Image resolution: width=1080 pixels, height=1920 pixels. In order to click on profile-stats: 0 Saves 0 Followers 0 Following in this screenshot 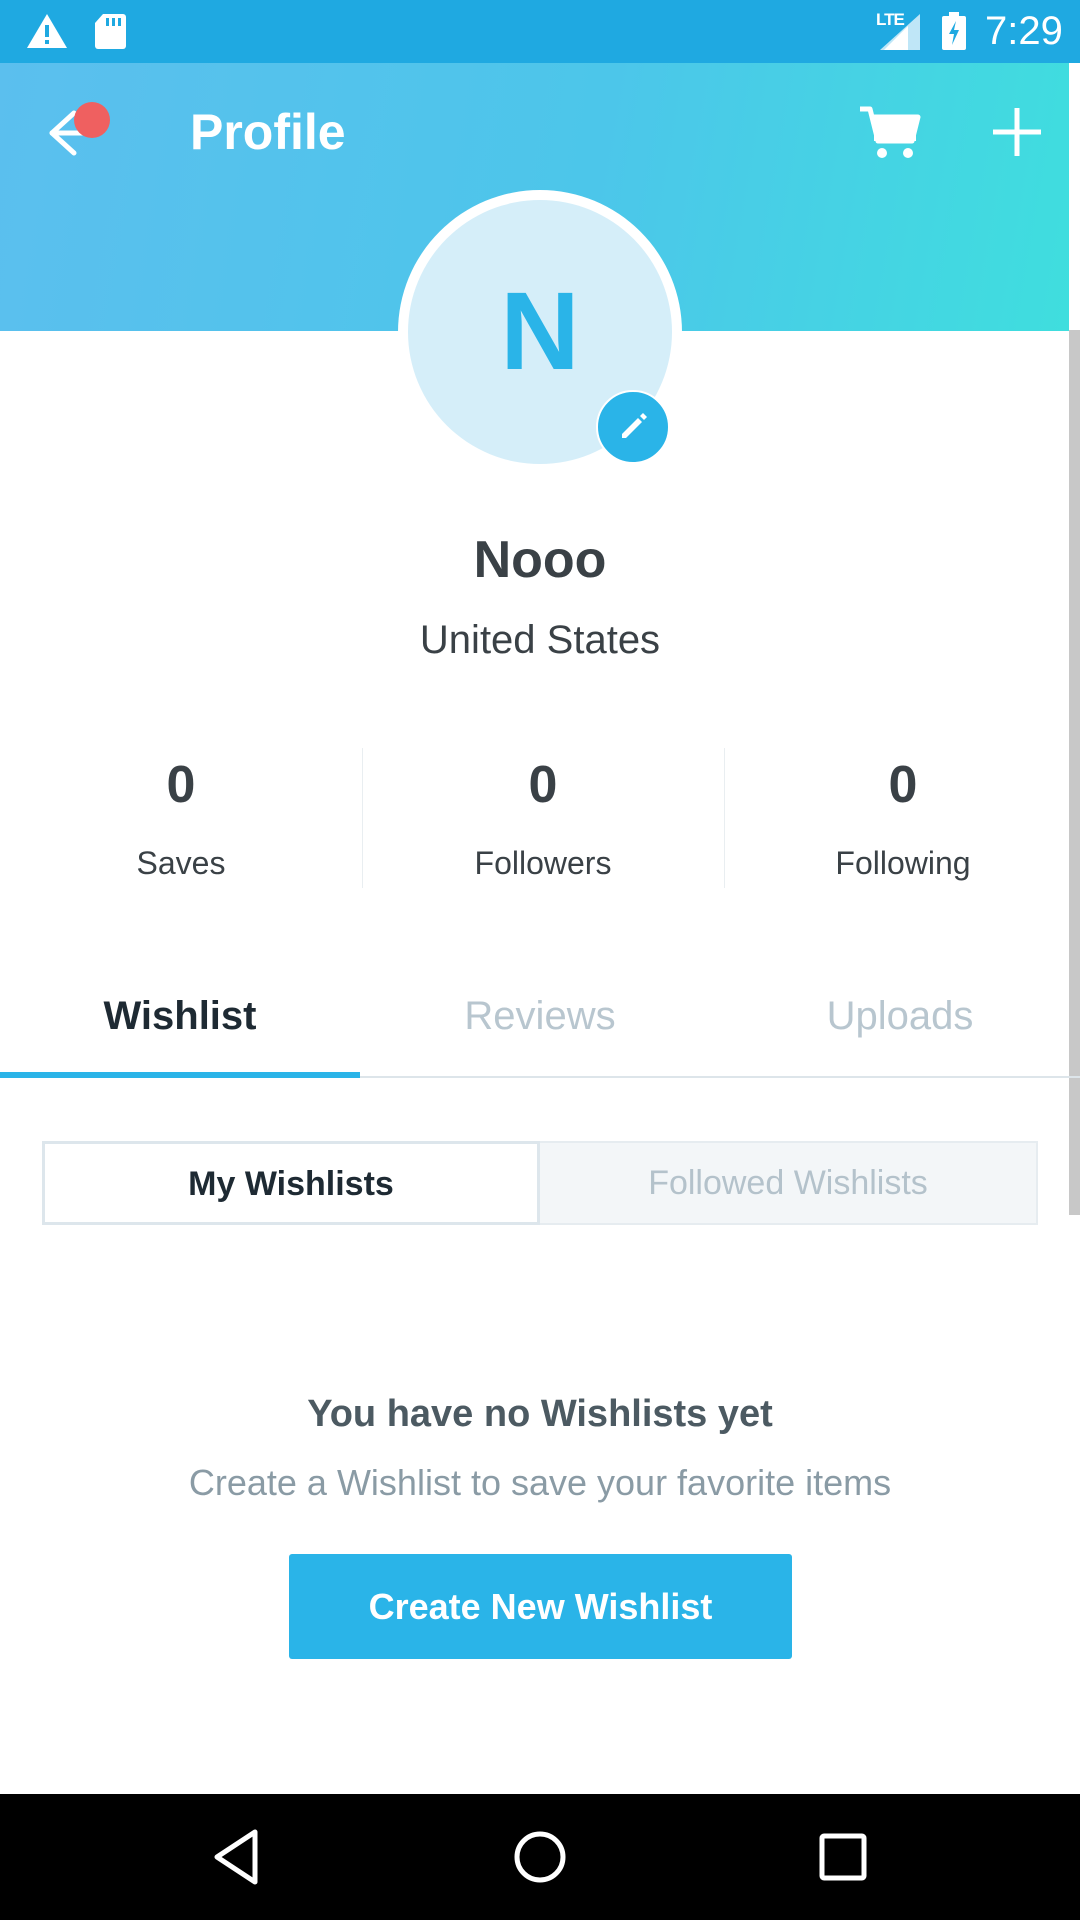, I will do `click(540, 815)`.